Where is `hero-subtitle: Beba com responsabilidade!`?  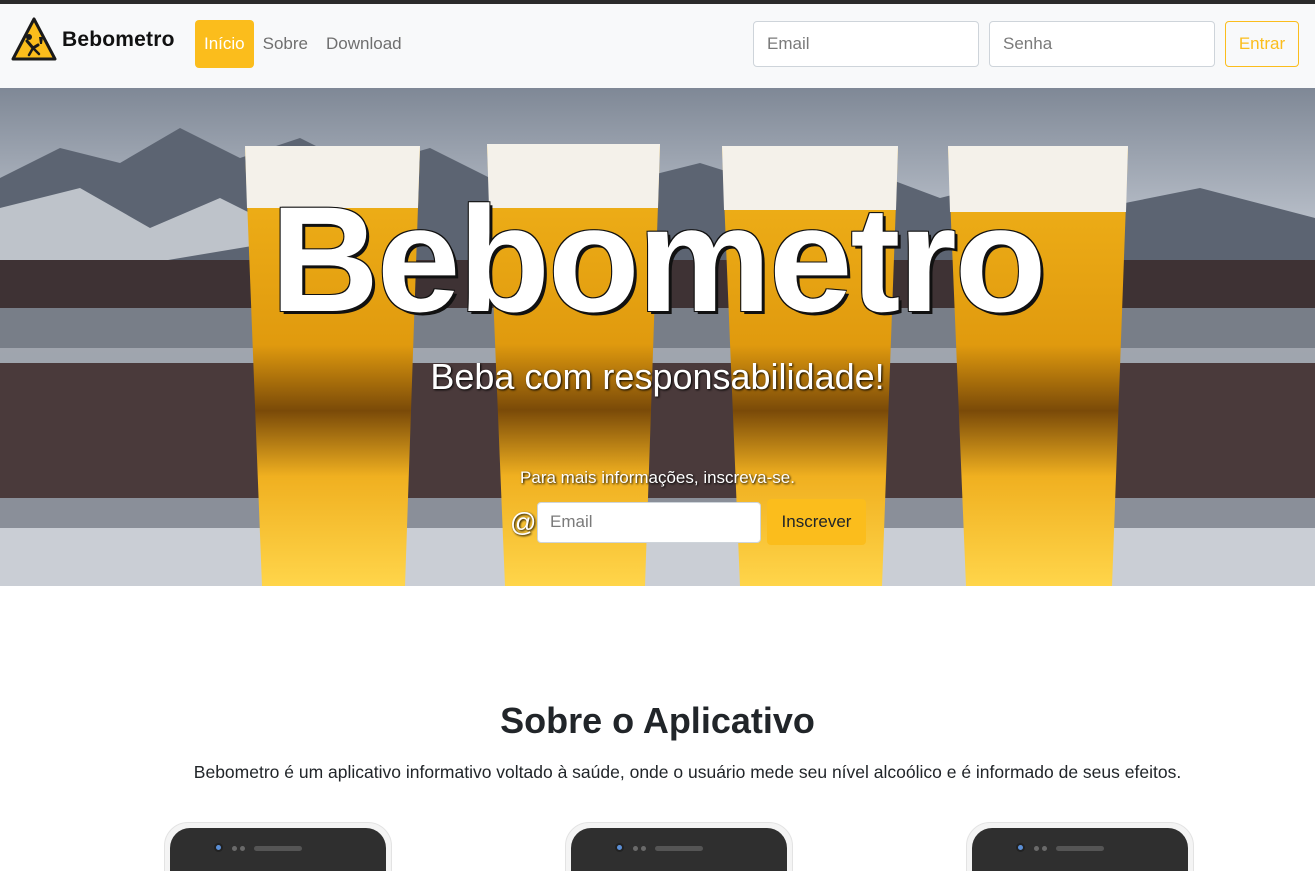 hero-subtitle: Beba com responsabilidade! is located at coordinates (657, 376).